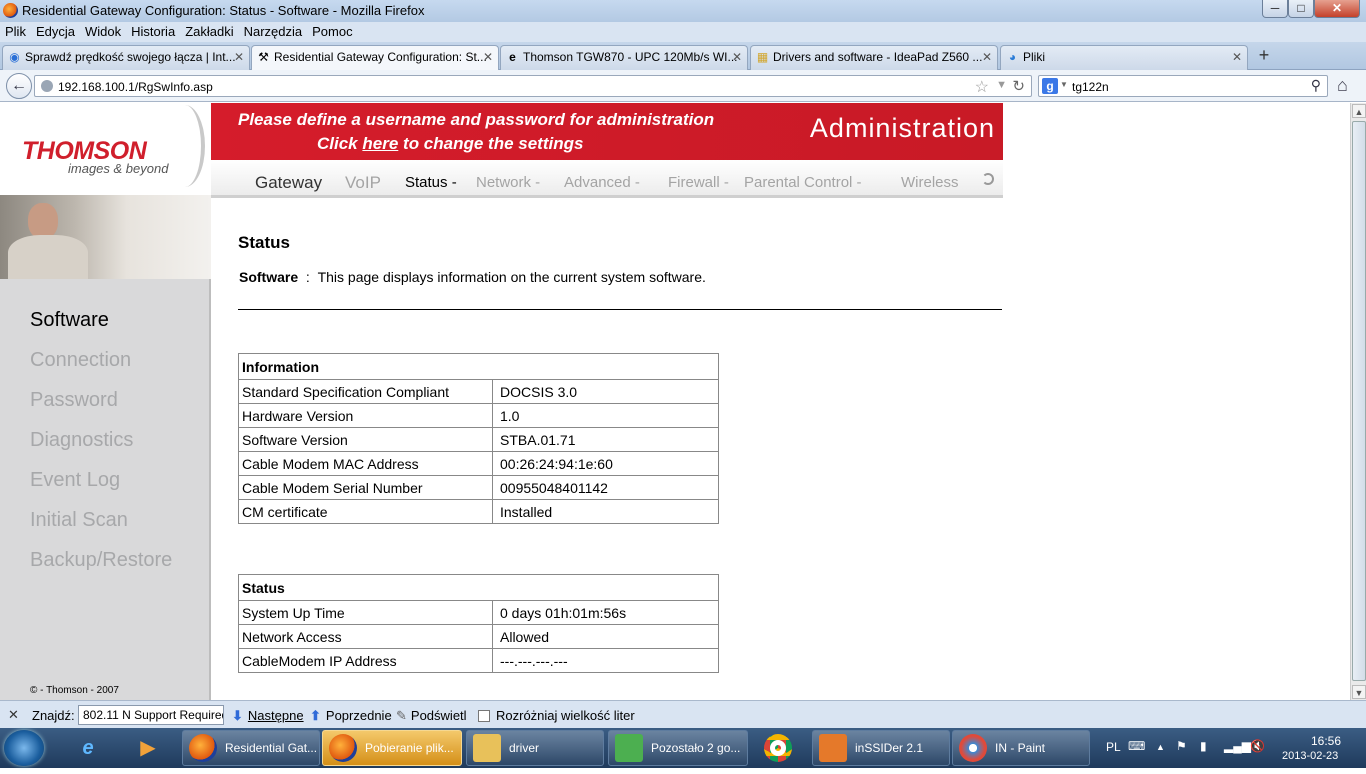 This screenshot has height=774, width=1366. I want to click on find-previous-button: ⬆ Poprzednie, so click(351, 716).